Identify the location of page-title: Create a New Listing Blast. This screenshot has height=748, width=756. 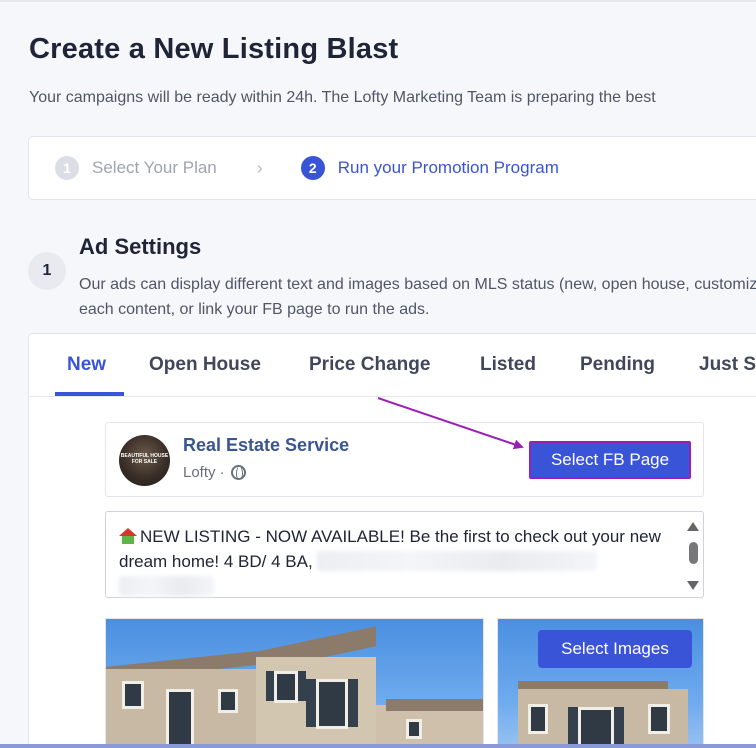
(214, 49).